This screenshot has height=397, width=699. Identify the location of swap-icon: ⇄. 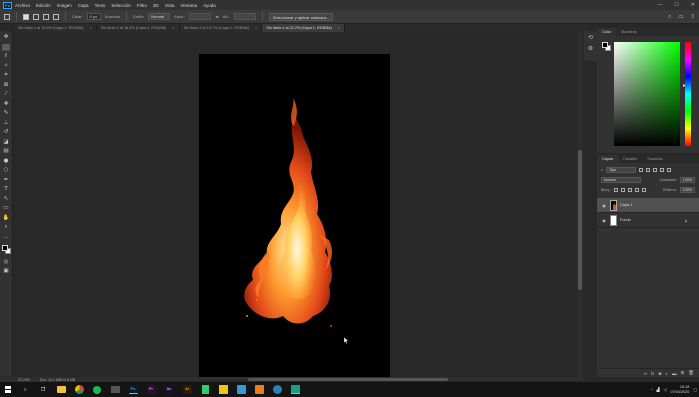
(216, 16).